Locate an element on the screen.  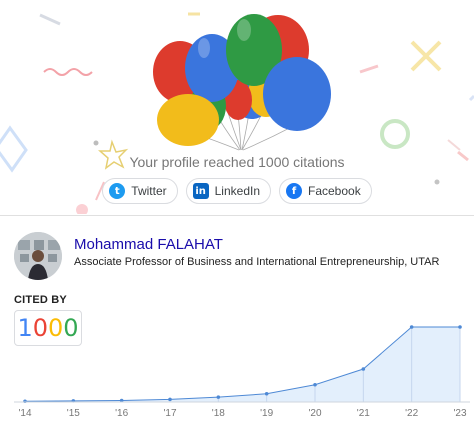
profile-photo is located at coordinates (38, 256).